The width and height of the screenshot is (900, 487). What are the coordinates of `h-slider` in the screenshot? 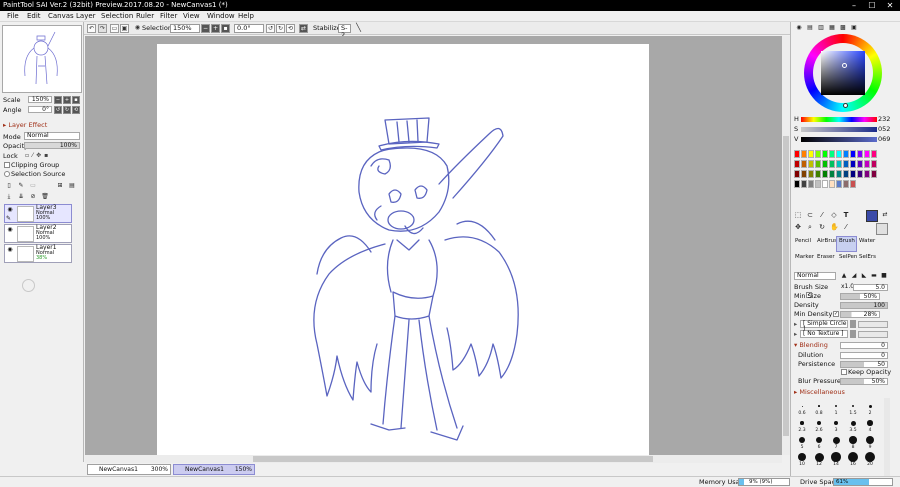 It's located at (839, 119).